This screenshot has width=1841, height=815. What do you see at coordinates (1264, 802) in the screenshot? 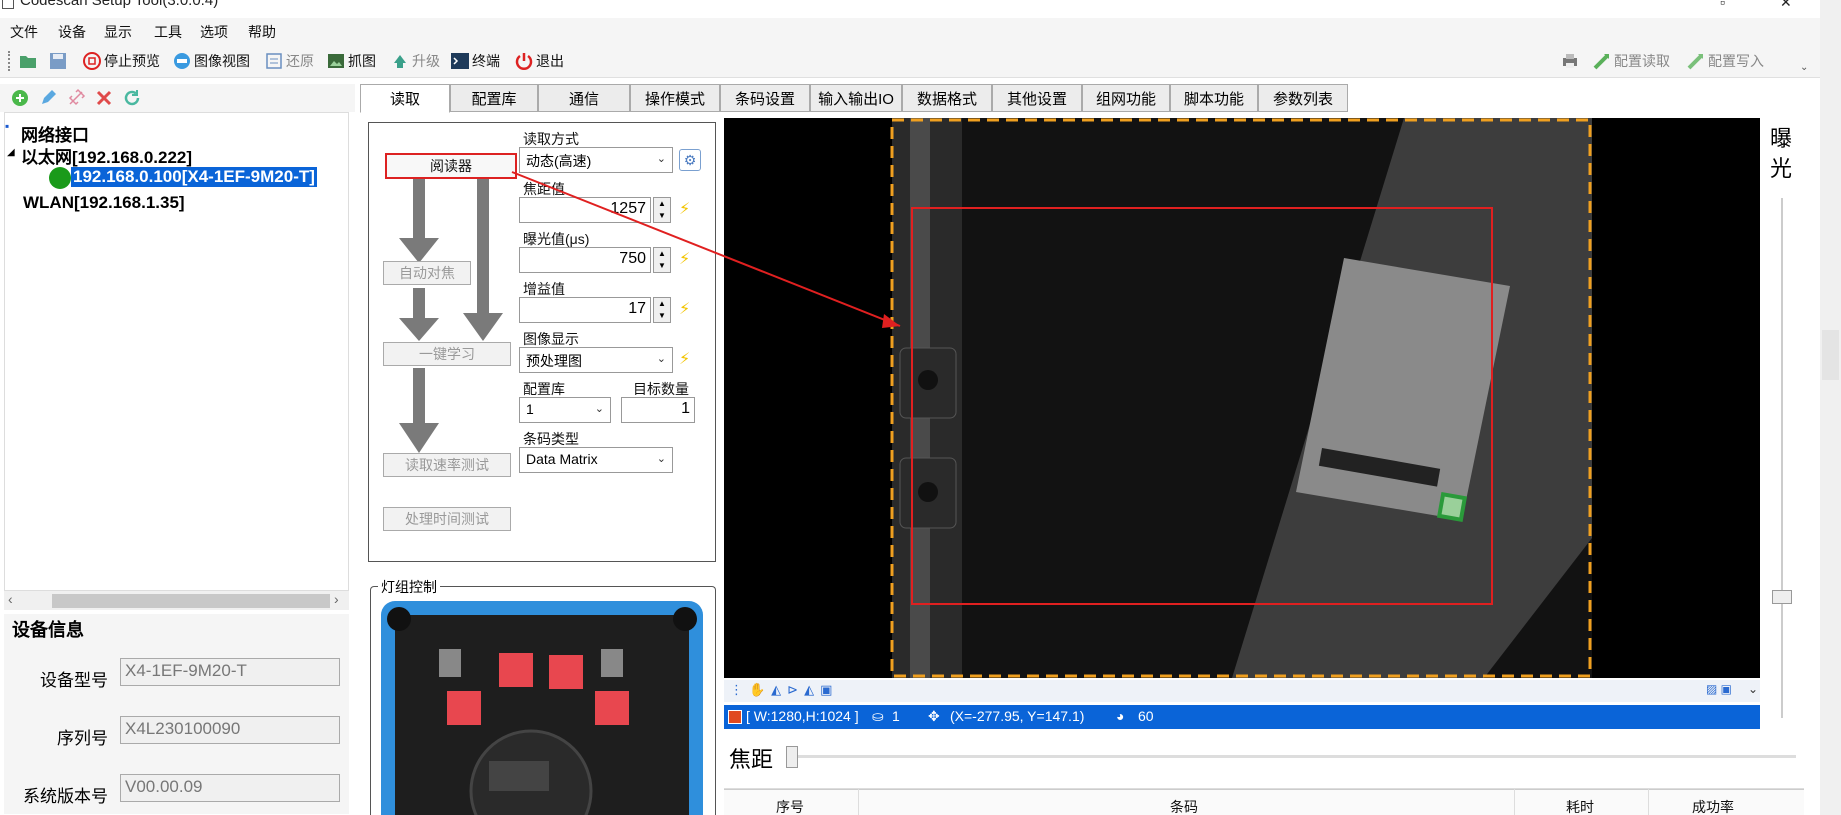
I see `table-header` at bounding box center [1264, 802].